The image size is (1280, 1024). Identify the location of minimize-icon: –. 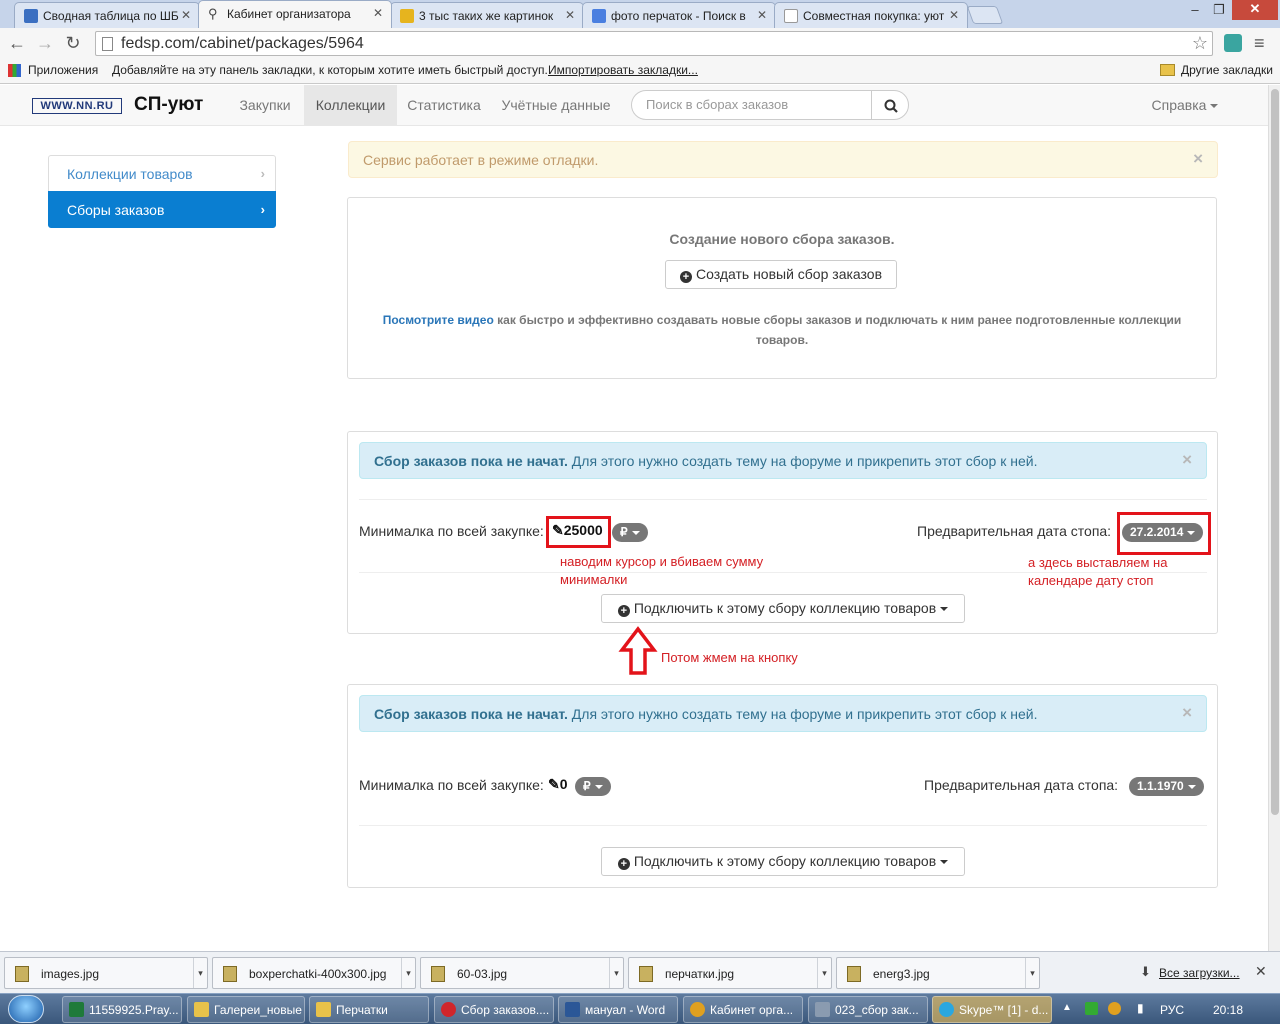
(1195, 12).